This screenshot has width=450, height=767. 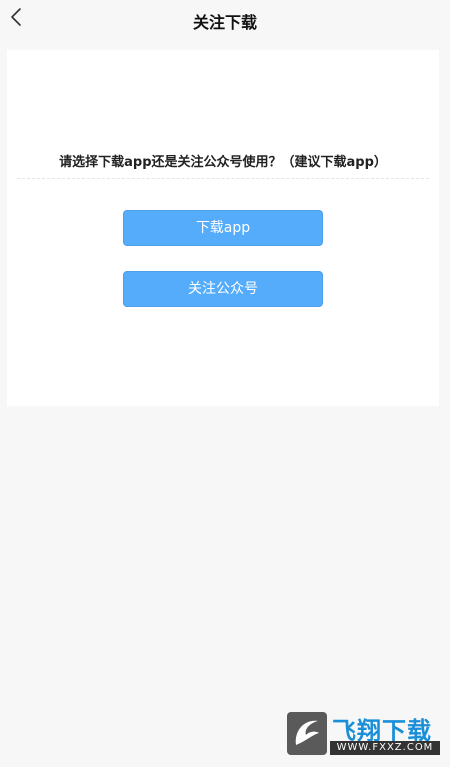 I want to click on fxxz-logo-icon, so click(x=307, y=733).